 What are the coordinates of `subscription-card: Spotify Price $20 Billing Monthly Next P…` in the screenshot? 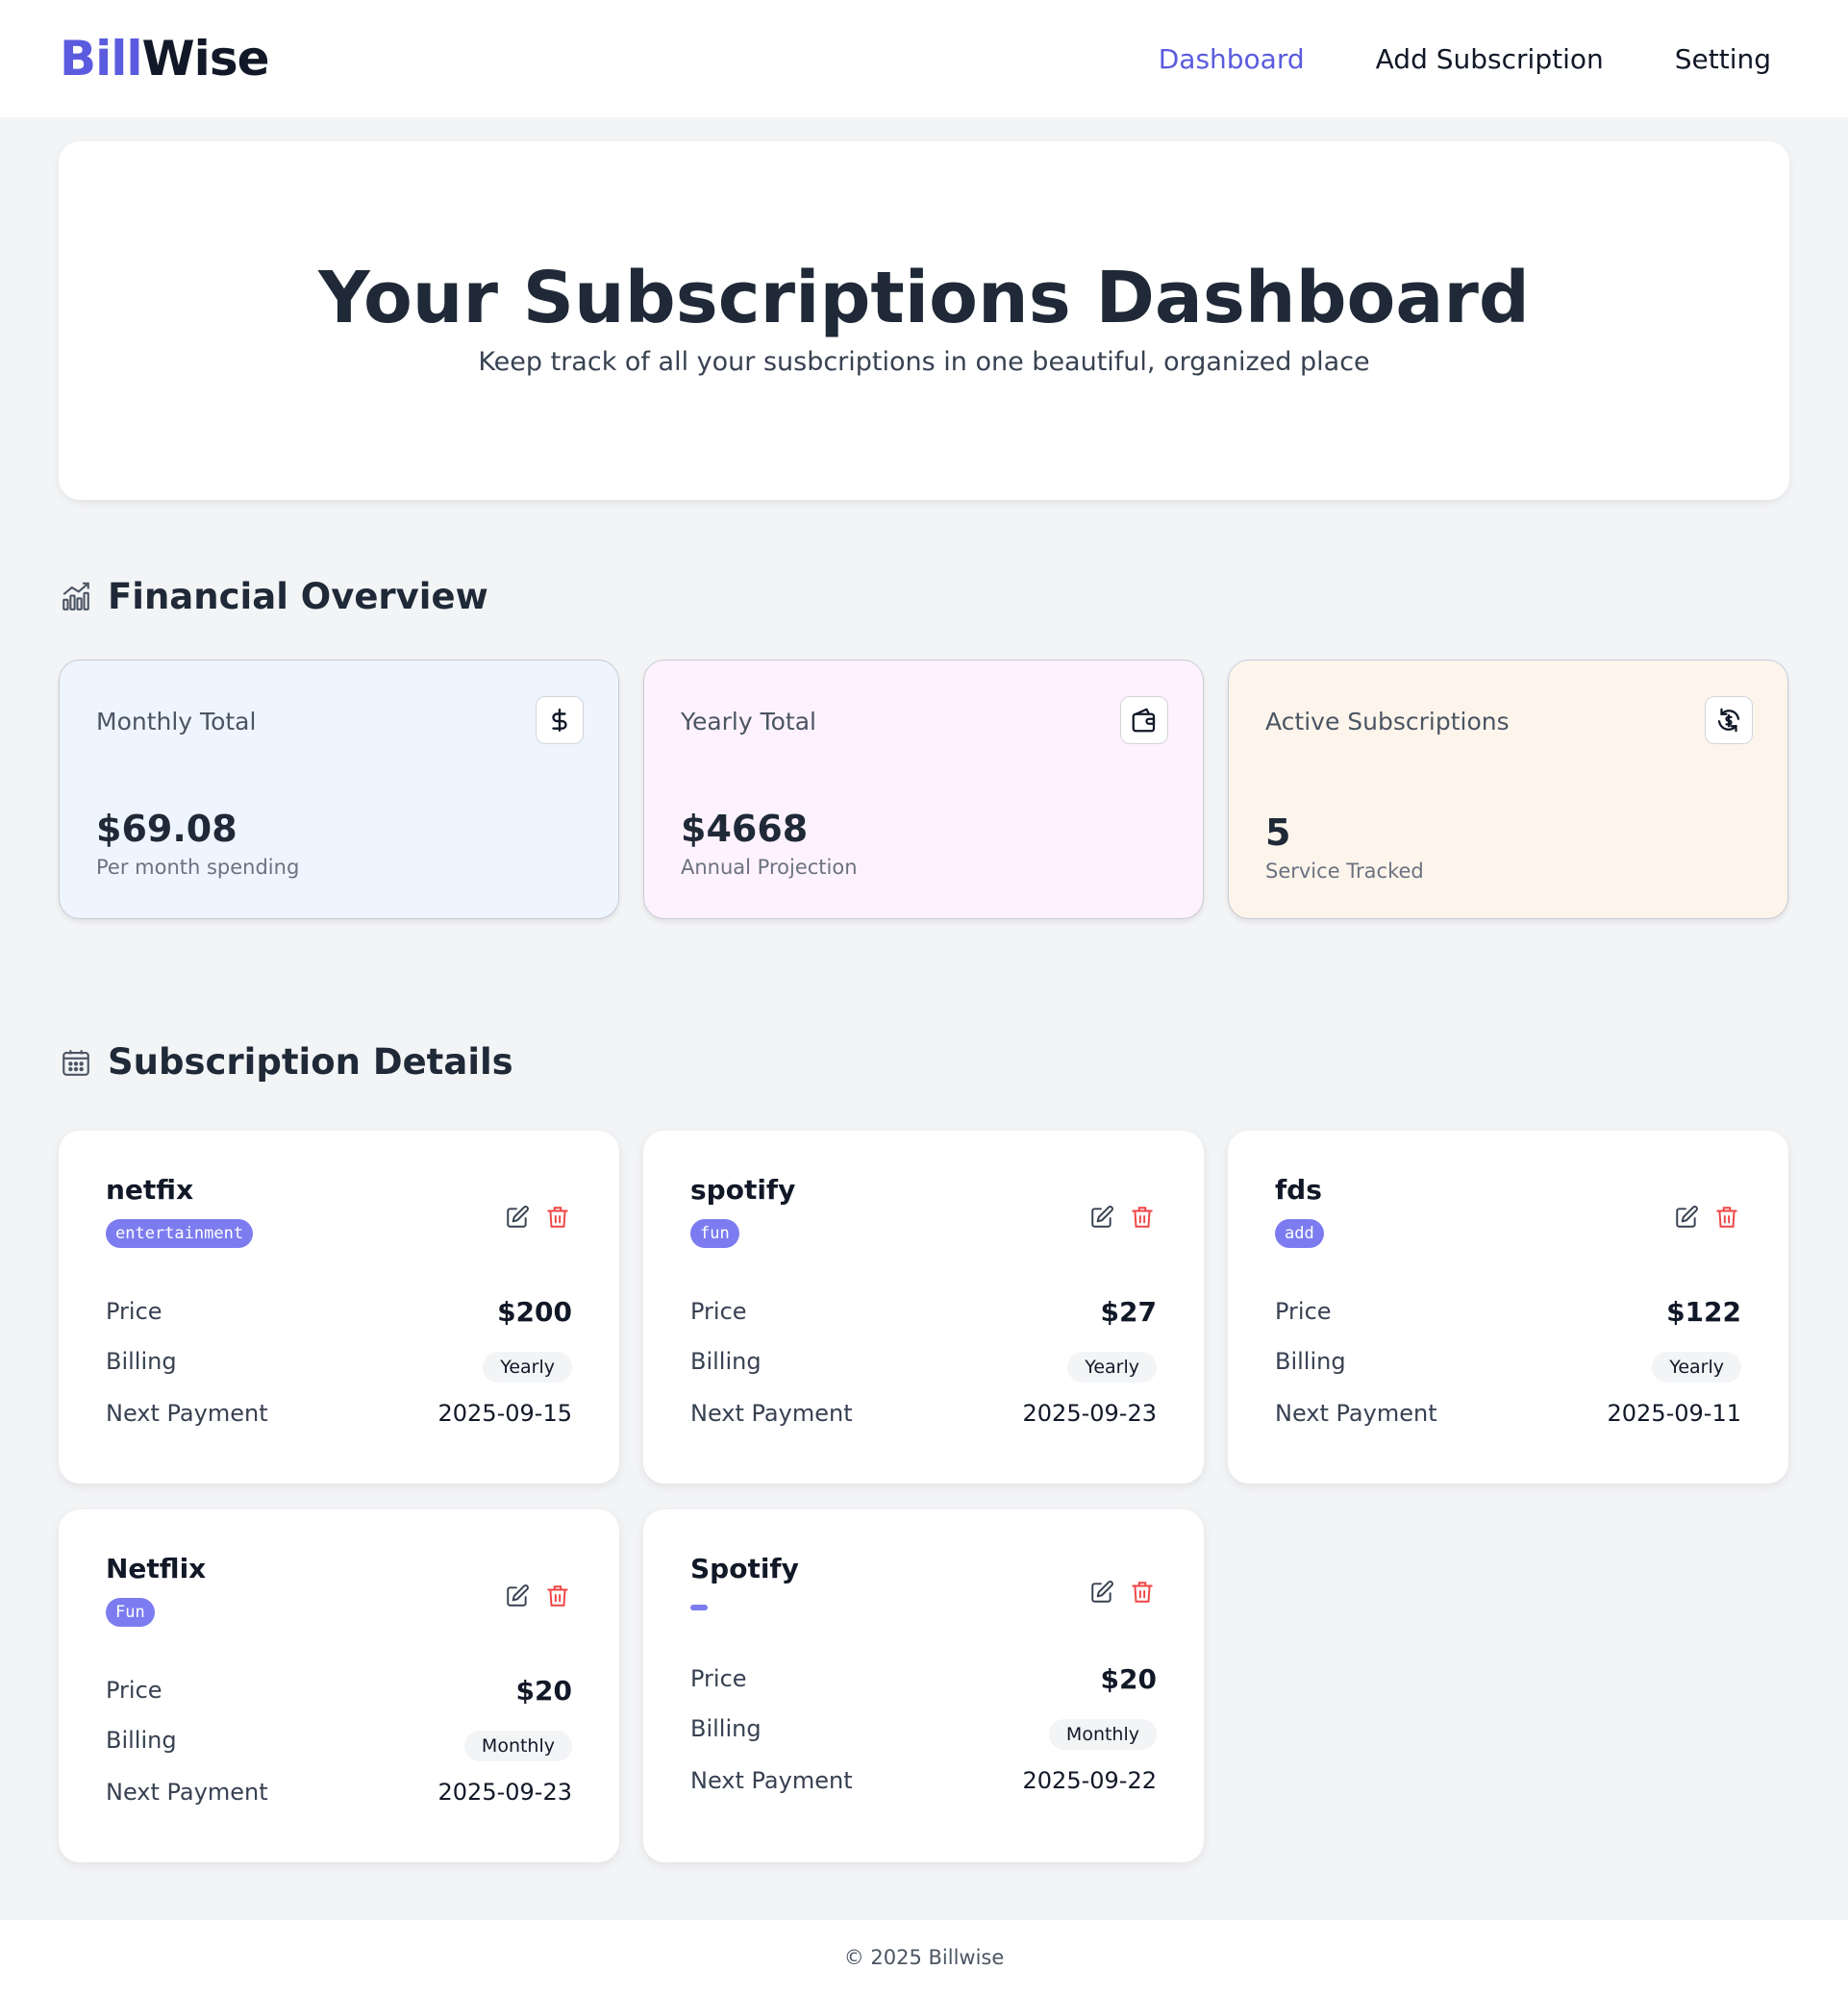 It's located at (923, 1686).